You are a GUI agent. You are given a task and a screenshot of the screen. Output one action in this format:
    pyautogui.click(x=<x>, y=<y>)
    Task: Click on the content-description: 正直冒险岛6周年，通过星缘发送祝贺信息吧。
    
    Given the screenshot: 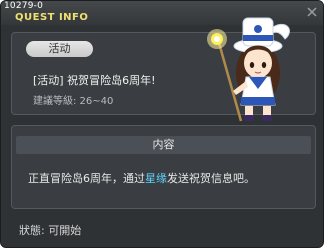 What is the action you would take?
    pyautogui.click(x=141, y=178)
    